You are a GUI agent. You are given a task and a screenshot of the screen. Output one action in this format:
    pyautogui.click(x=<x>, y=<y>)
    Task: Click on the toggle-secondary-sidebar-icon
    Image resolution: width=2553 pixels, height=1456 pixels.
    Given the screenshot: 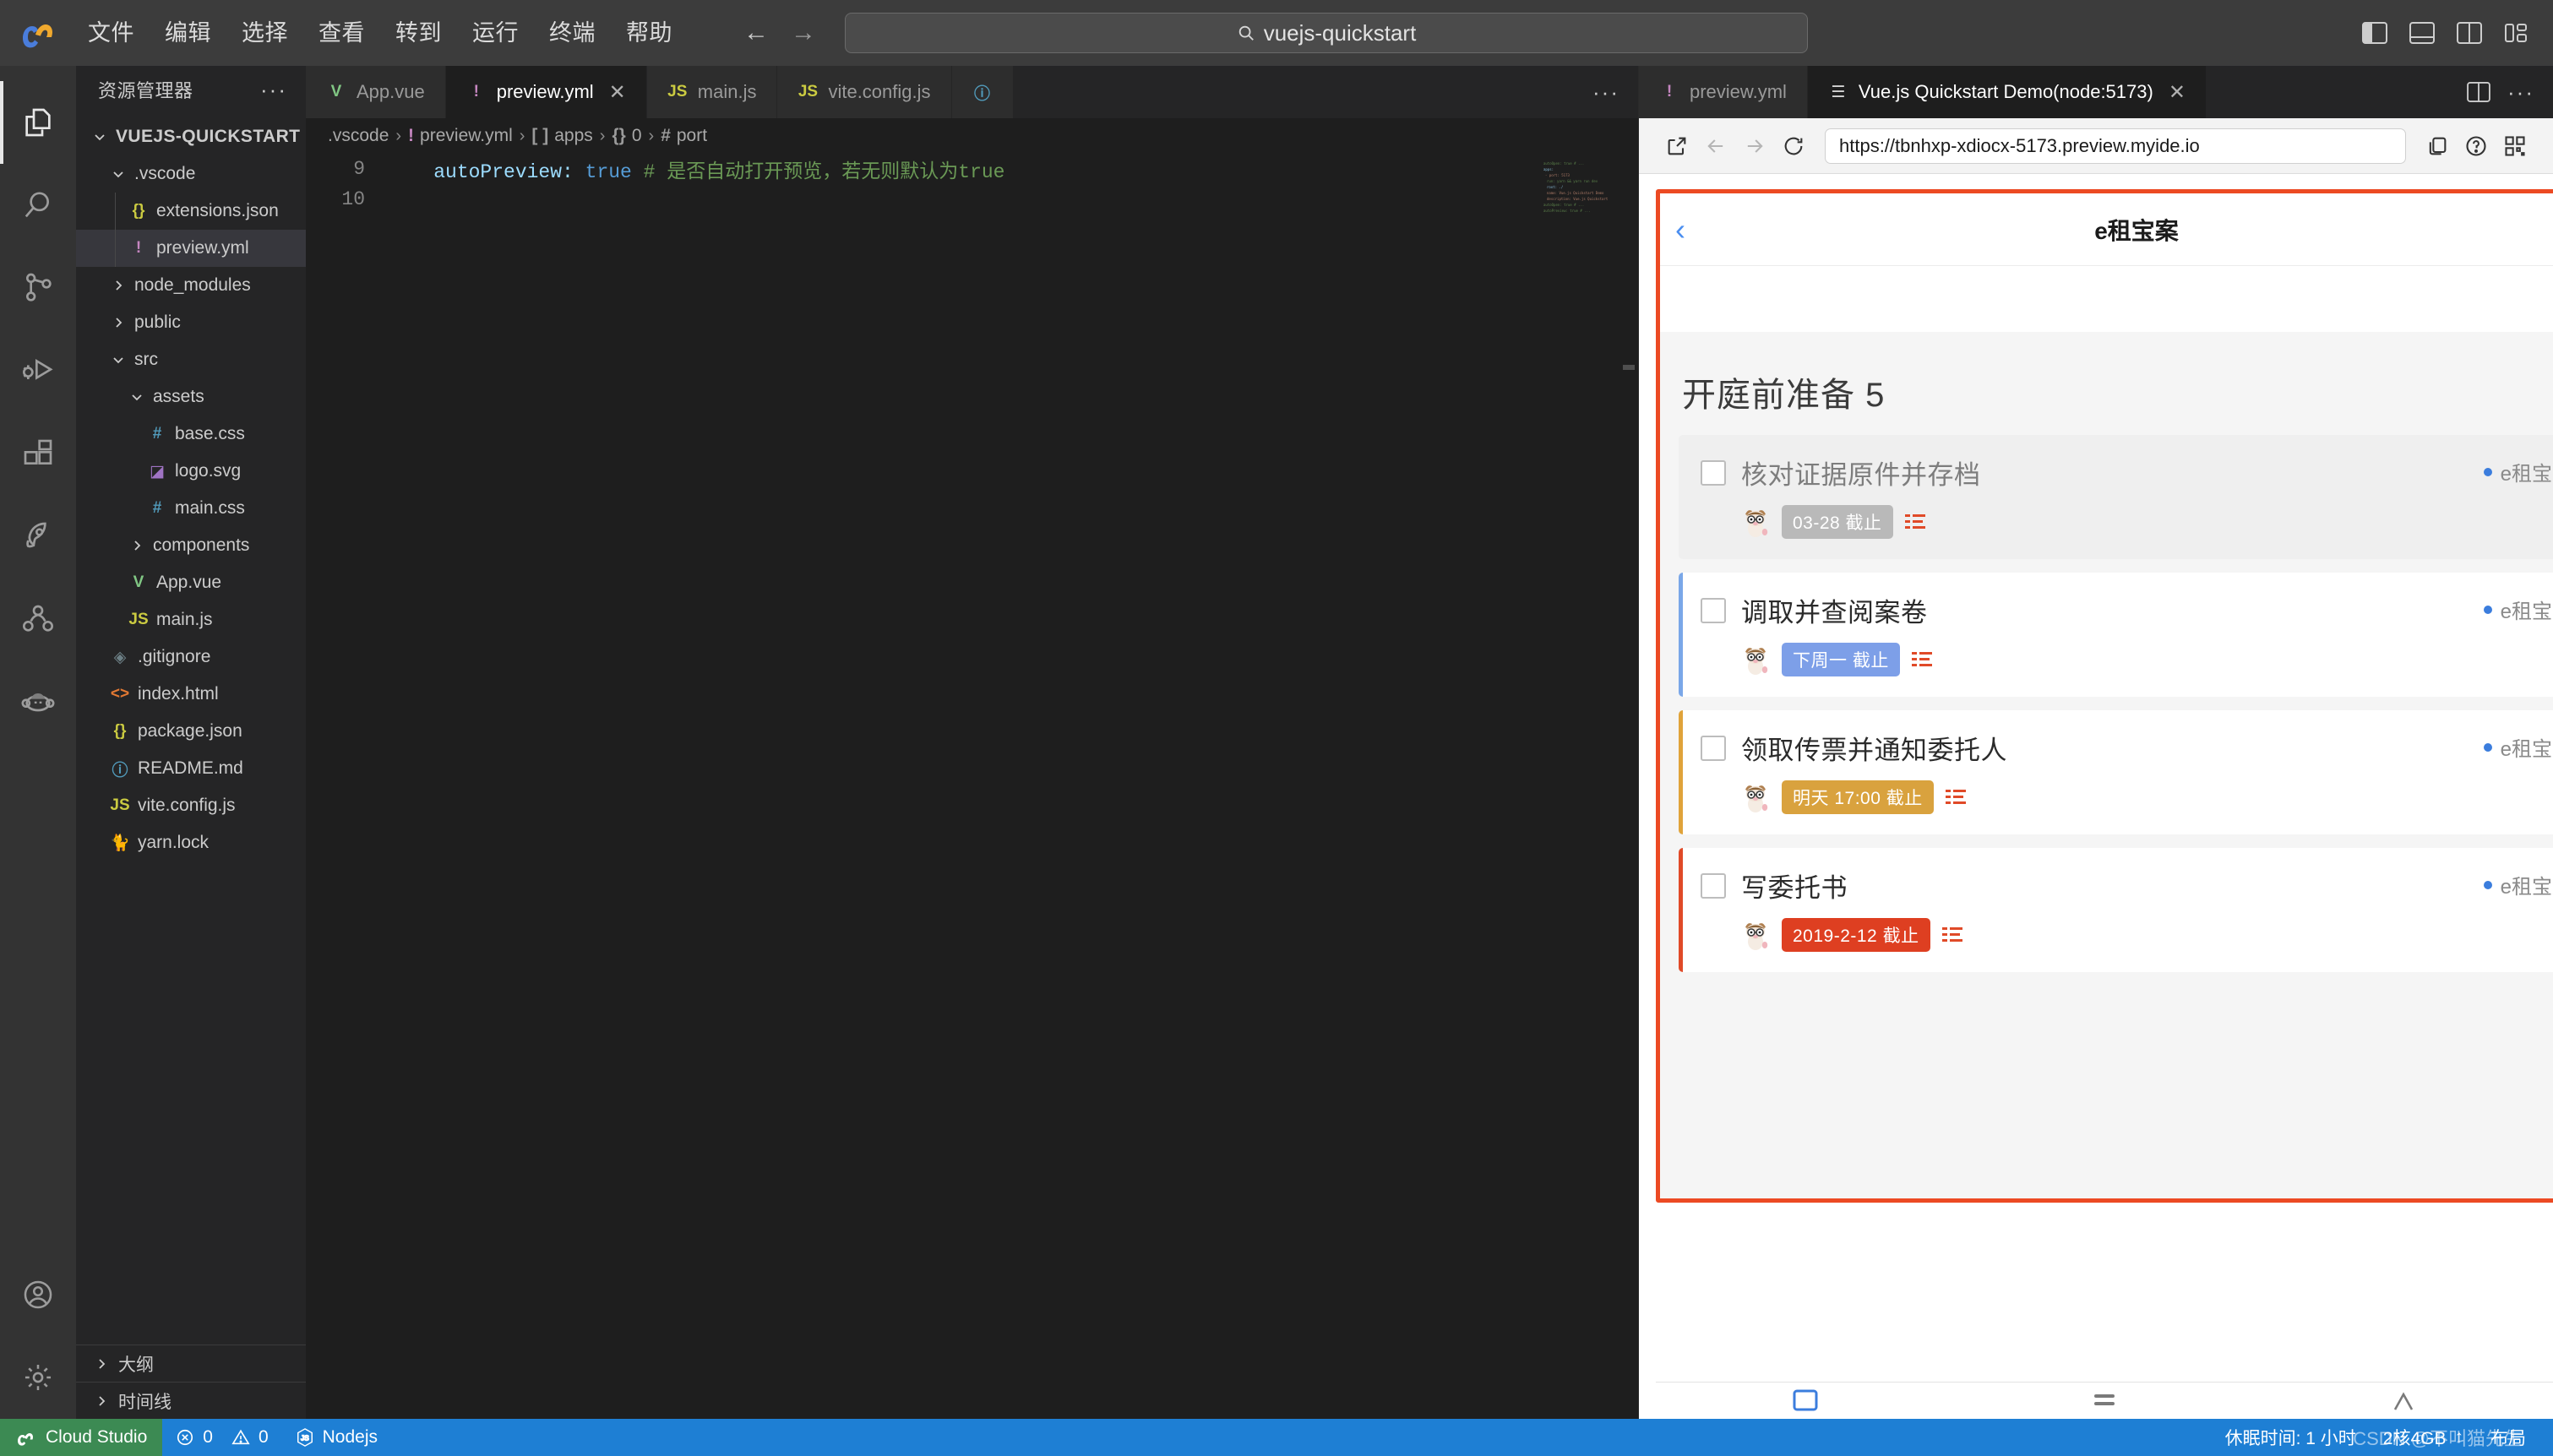 What is the action you would take?
    pyautogui.click(x=2469, y=33)
    